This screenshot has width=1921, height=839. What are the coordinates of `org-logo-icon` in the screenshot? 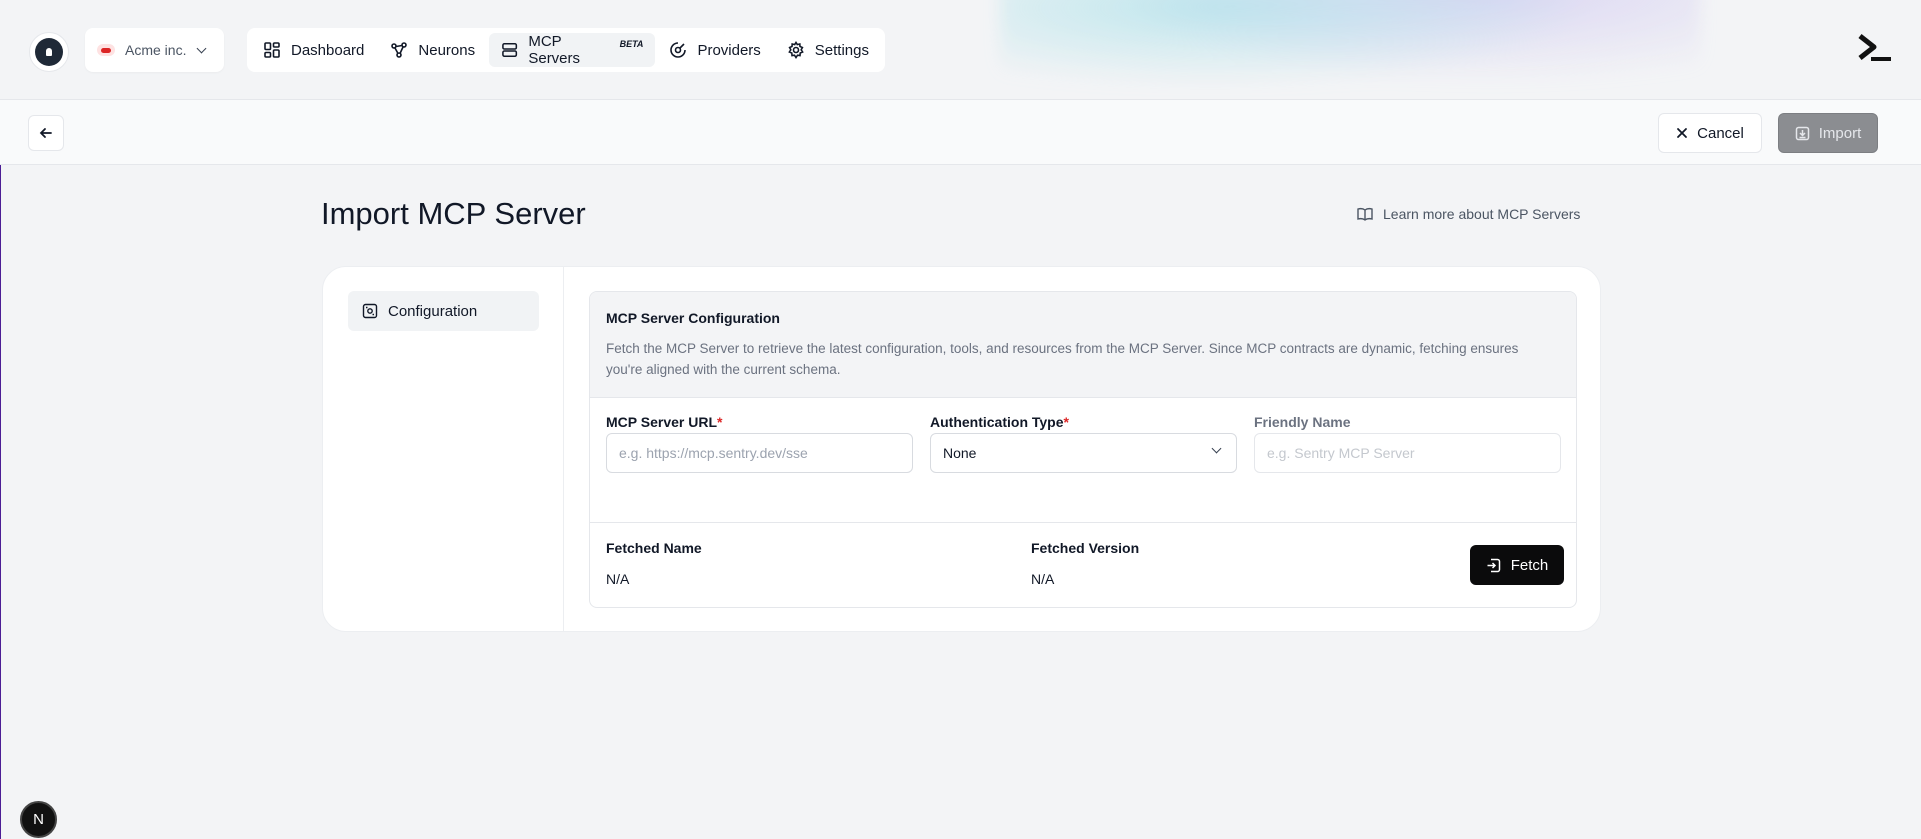 It's located at (106, 50).